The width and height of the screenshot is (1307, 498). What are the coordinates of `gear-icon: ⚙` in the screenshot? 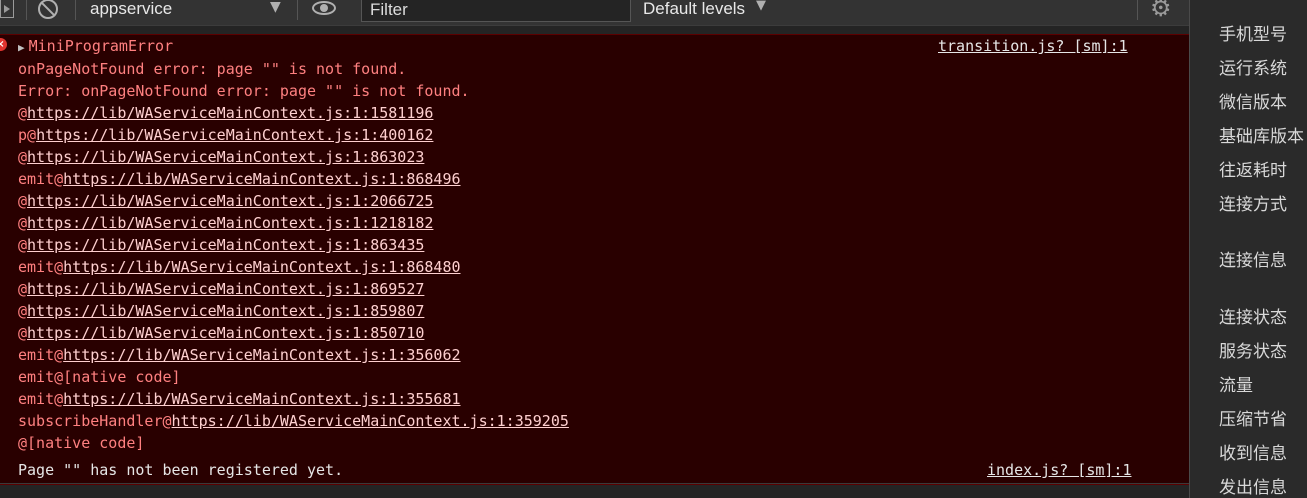 It's located at (1161, 11).